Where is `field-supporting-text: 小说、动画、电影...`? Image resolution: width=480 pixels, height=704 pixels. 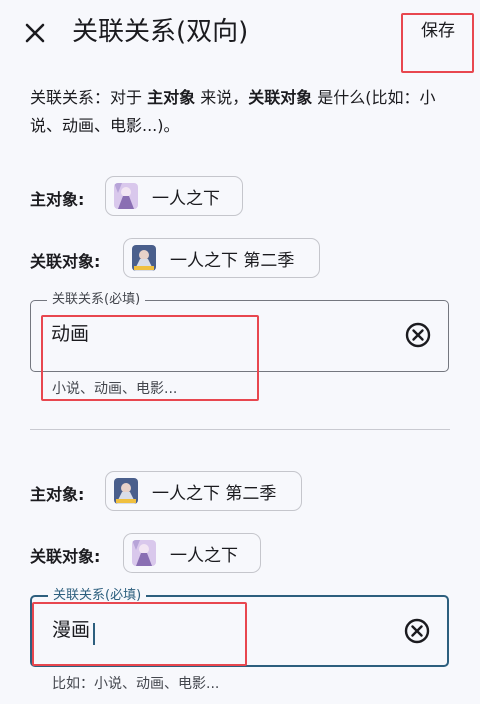
field-supporting-text: 小说、动画、电影... is located at coordinates (115, 389).